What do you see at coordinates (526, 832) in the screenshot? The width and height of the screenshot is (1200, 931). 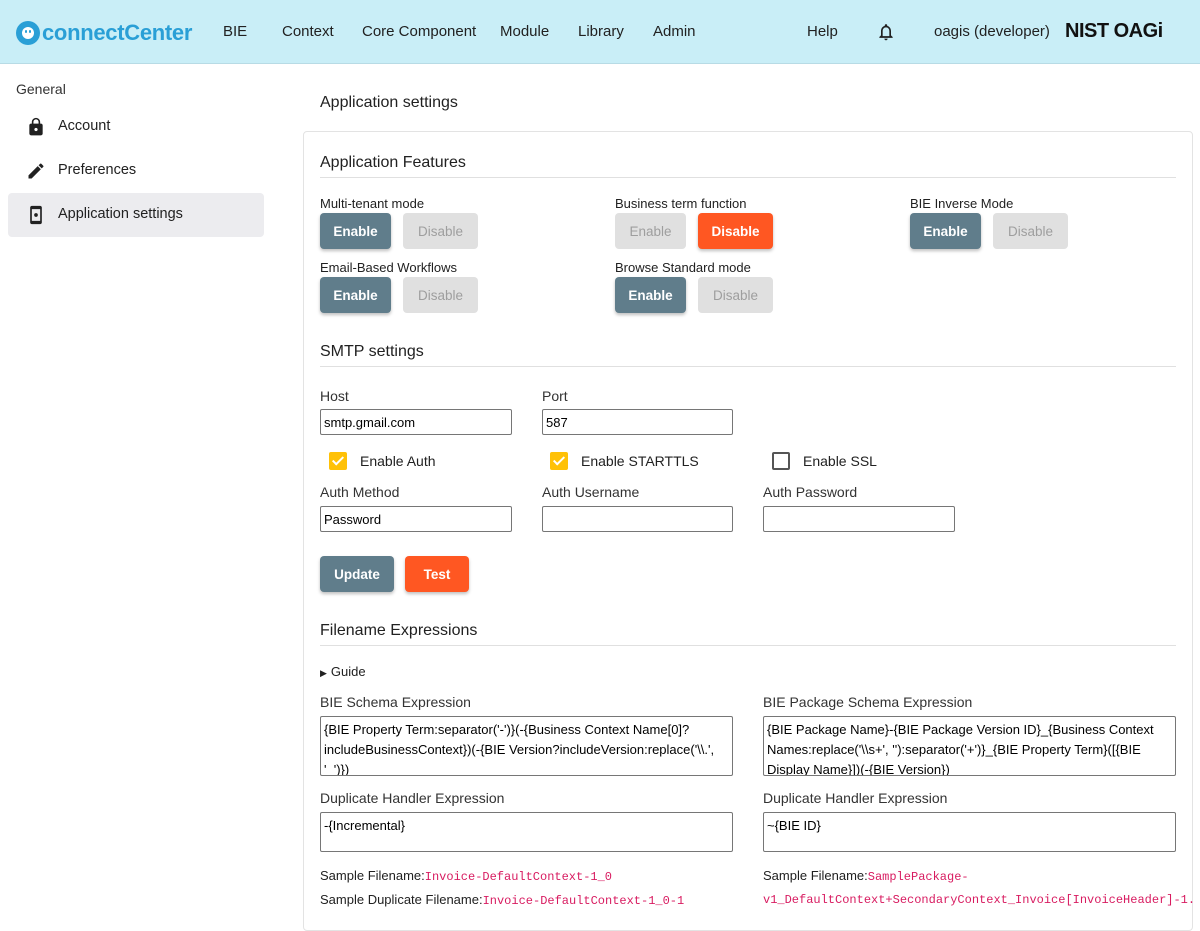 I see `duplicate-handler-textarea-left: -{Incremental}` at bounding box center [526, 832].